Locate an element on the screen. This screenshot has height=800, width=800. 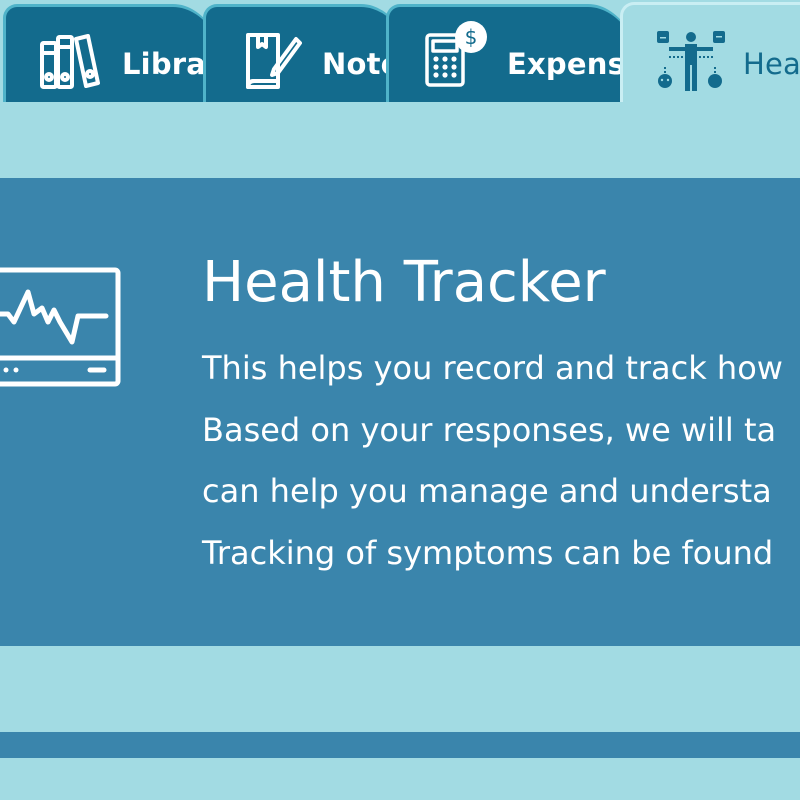
description-line: Based on your responses, we will ta is located at coordinates (489, 429).